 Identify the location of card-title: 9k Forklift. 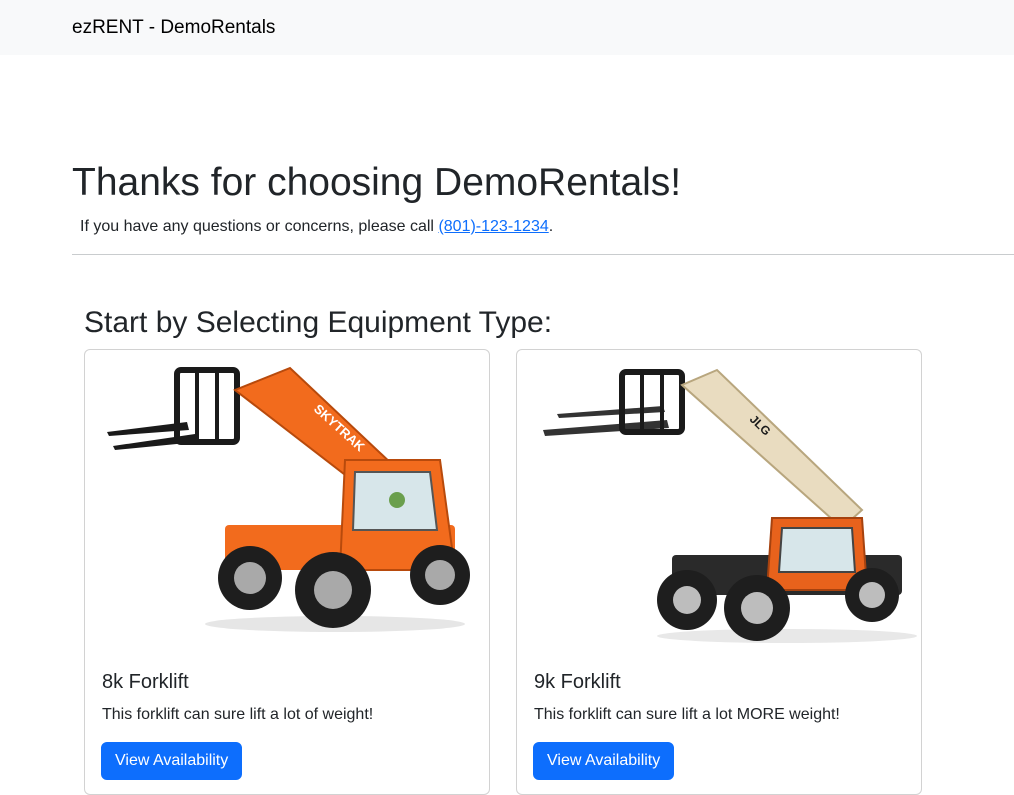
(577, 682).